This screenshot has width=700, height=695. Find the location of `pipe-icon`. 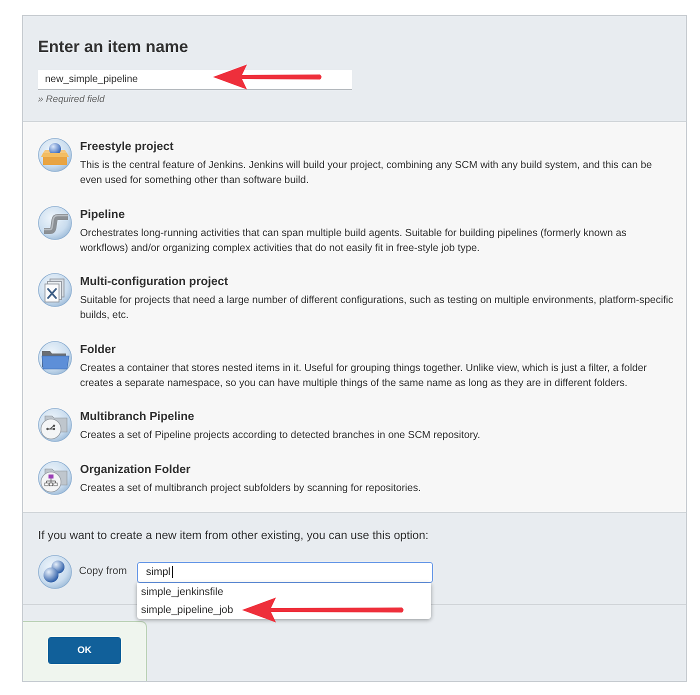

pipe-icon is located at coordinates (55, 223).